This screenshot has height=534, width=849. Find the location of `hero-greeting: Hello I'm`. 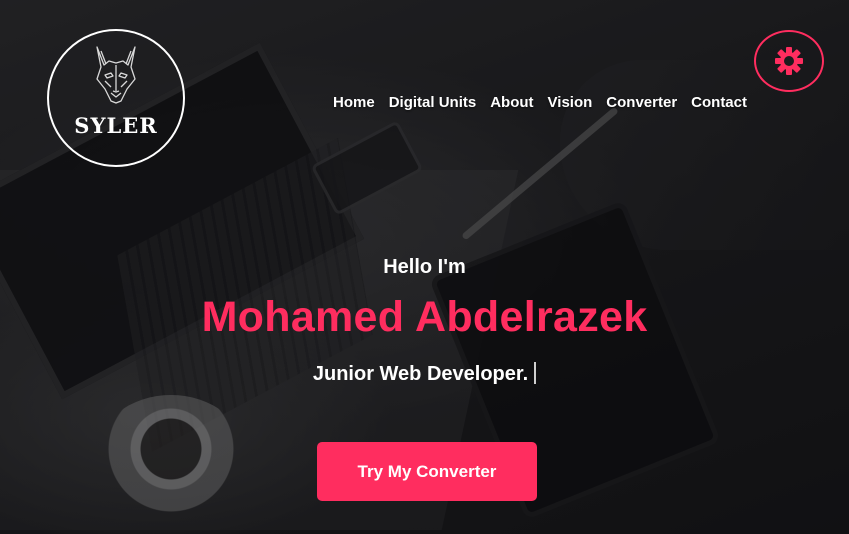

hero-greeting: Hello I'm is located at coordinates (424, 267).